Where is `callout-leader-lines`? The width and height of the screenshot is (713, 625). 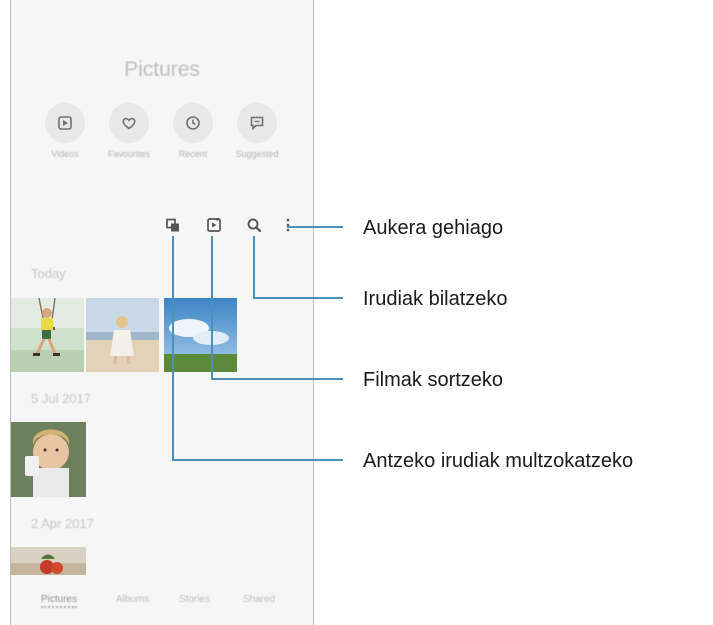
callout-leader-lines is located at coordinates (257, 343).